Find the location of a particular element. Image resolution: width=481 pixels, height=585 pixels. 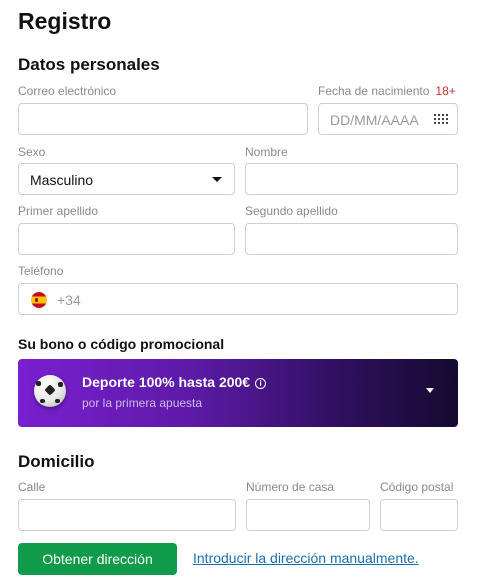

soccer-ball-icon is located at coordinates (50, 391).